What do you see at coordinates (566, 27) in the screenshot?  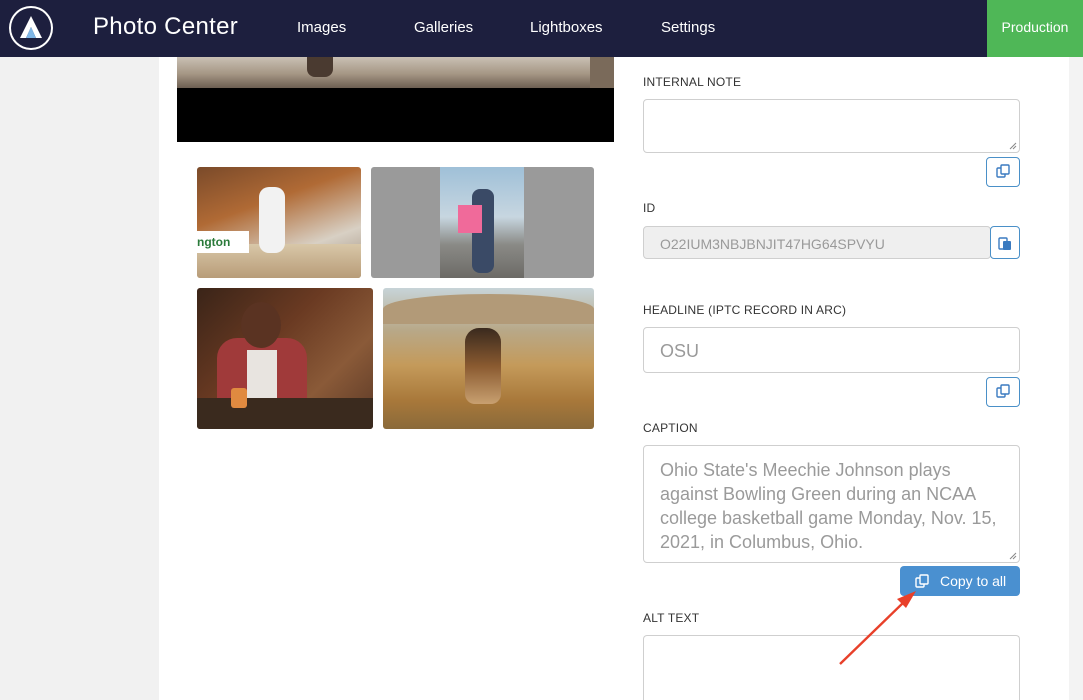 I see `nav-lightboxes: Lightboxes` at bounding box center [566, 27].